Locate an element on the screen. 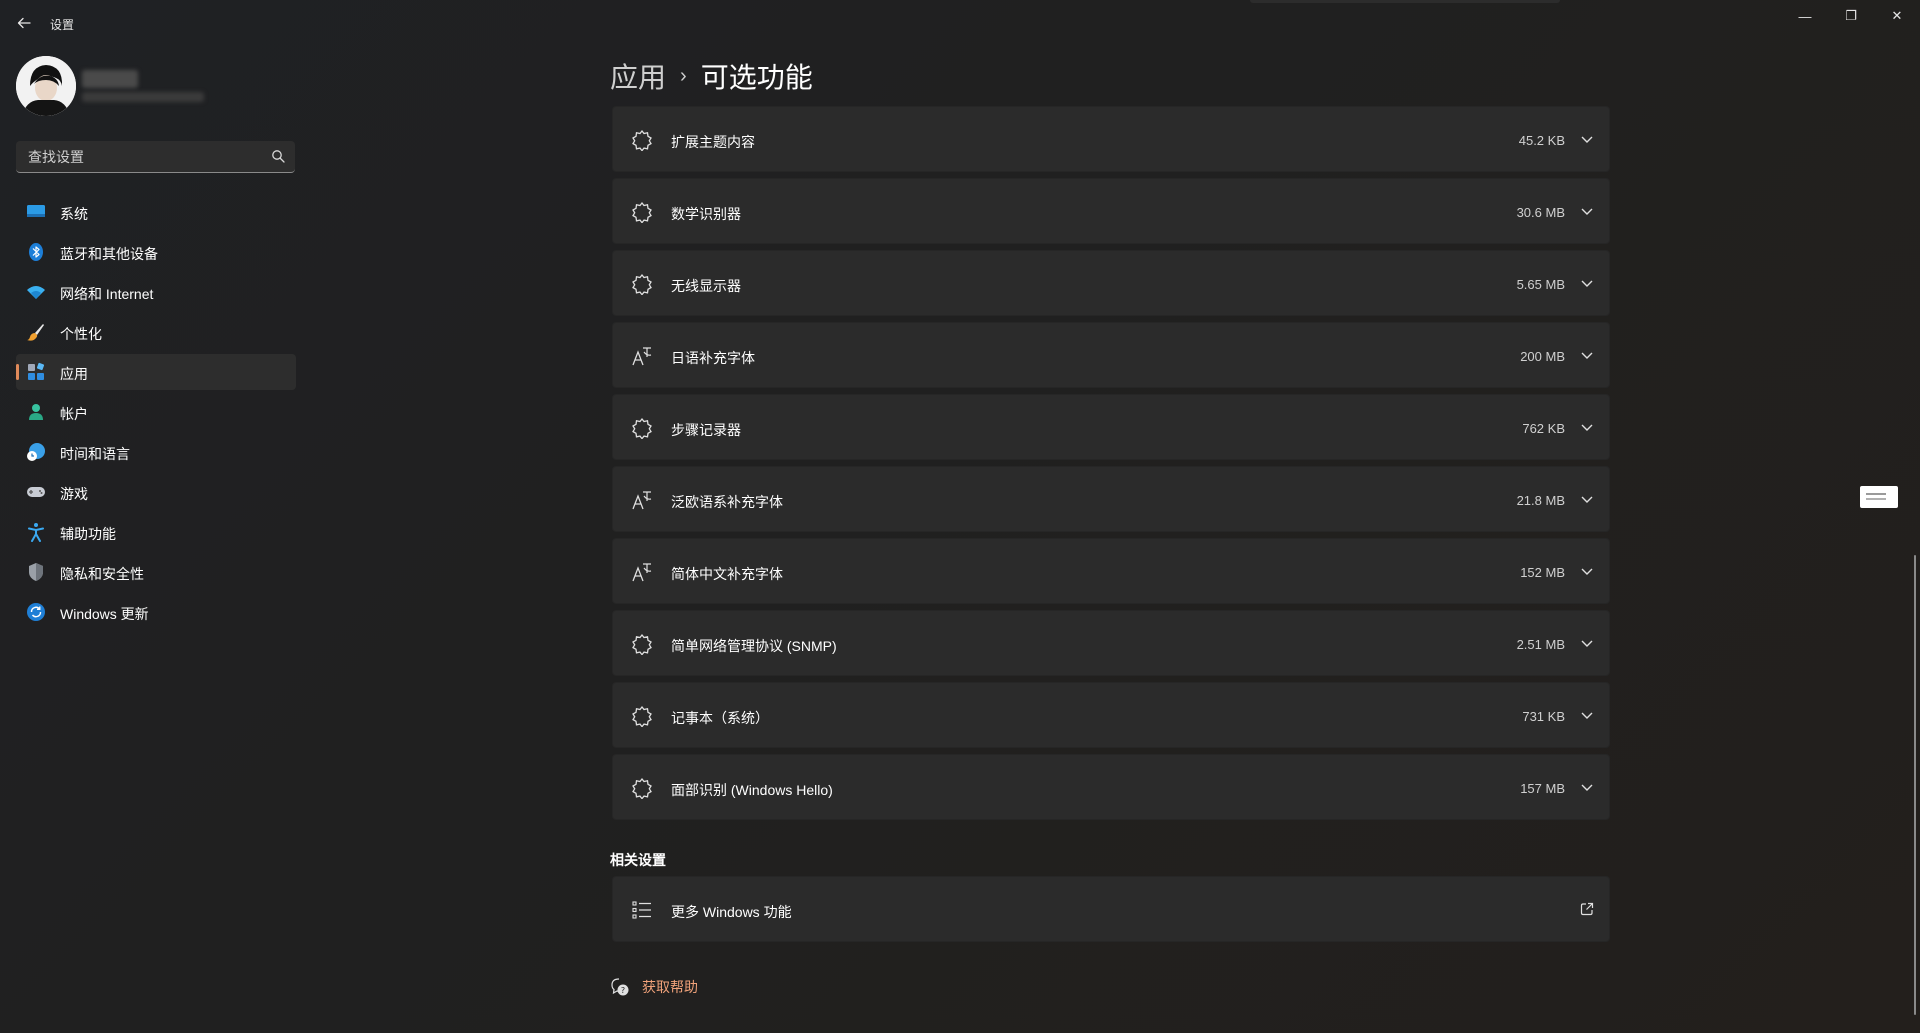 This screenshot has width=1920, height=1033. avatar is located at coordinates (46, 86).